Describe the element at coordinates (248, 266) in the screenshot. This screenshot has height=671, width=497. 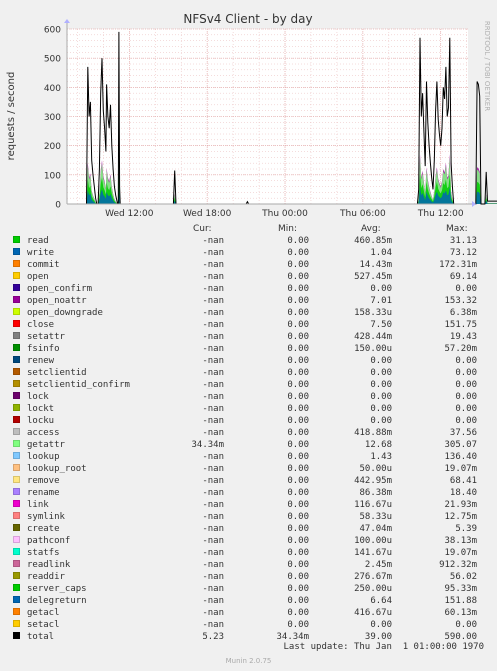
I see `legend-row: commit -nan 0.00 14.43m 172.31m` at that location.